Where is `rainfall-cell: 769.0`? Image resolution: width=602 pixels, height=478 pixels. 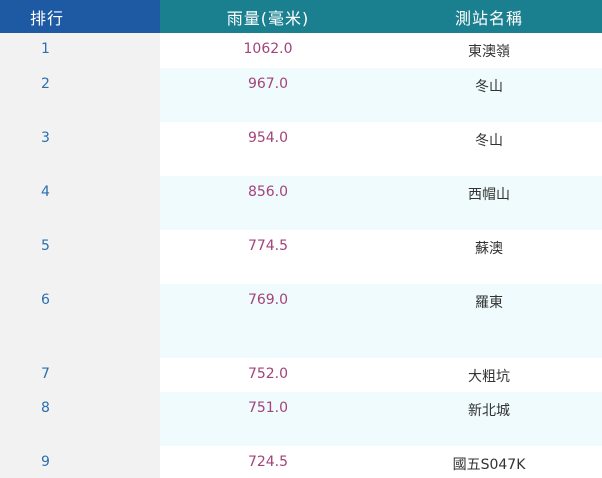
rainfall-cell: 769.0 is located at coordinates (268, 321).